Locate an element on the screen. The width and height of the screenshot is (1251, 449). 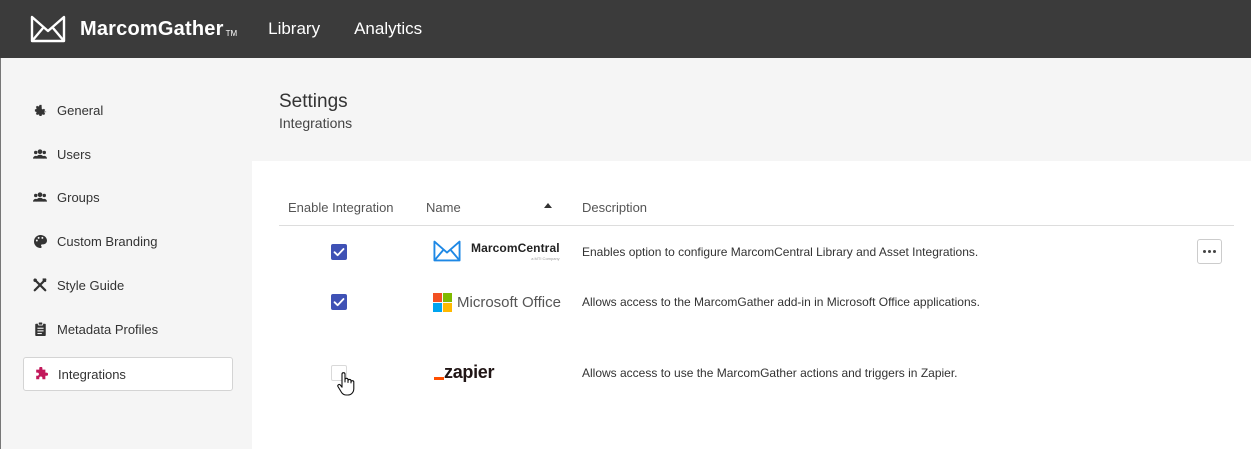
sidebar-item-label: Integrations is located at coordinates (92, 374).